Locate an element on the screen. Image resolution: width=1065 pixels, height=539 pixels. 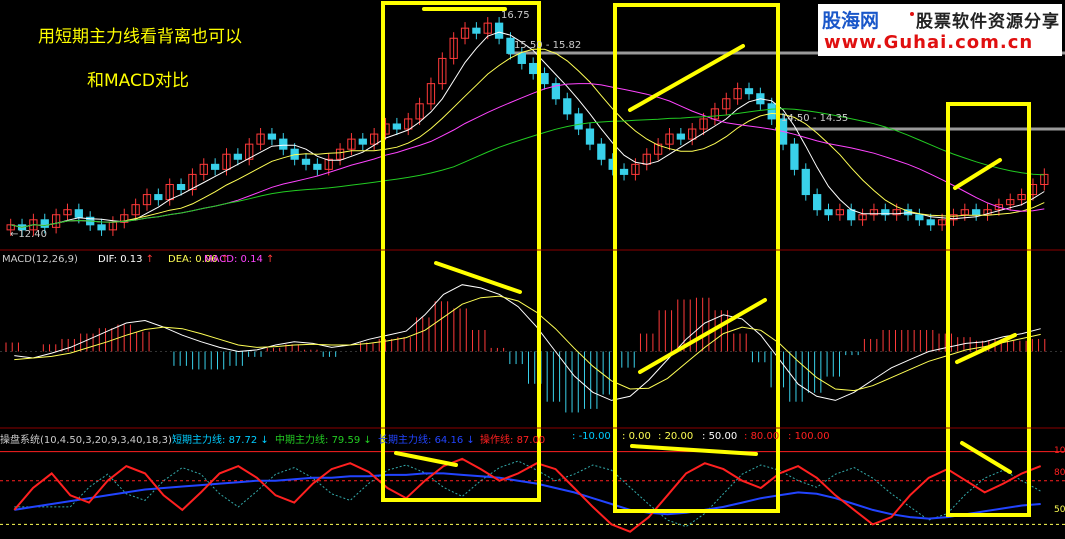
short-line-value: 87.72 is located at coordinates (243, 440).